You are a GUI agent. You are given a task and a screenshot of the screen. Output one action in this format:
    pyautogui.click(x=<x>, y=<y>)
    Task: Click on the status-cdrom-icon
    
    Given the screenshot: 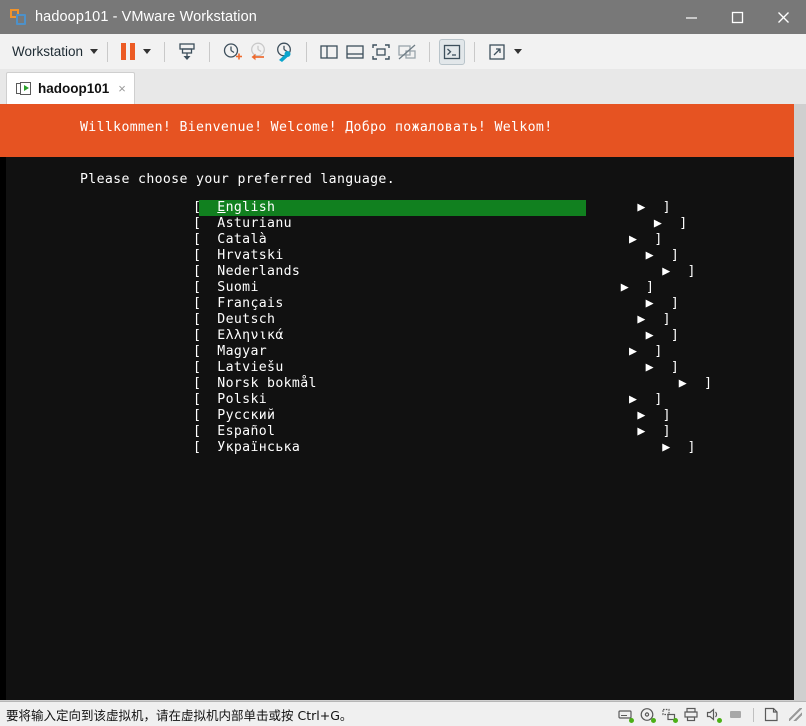 What is the action you would take?
    pyautogui.click(x=648, y=715)
    